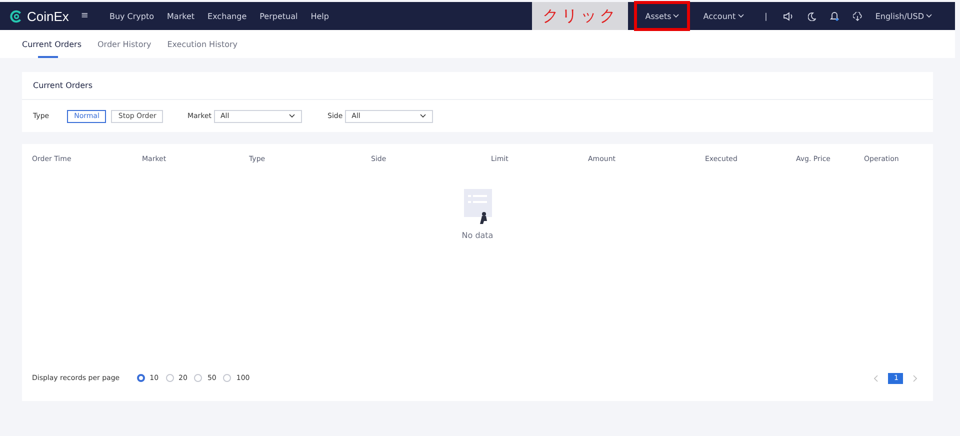 Image resolution: width=960 pixels, height=436 pixels. I want to click on card-title: Current Orders, so click(477, 86).